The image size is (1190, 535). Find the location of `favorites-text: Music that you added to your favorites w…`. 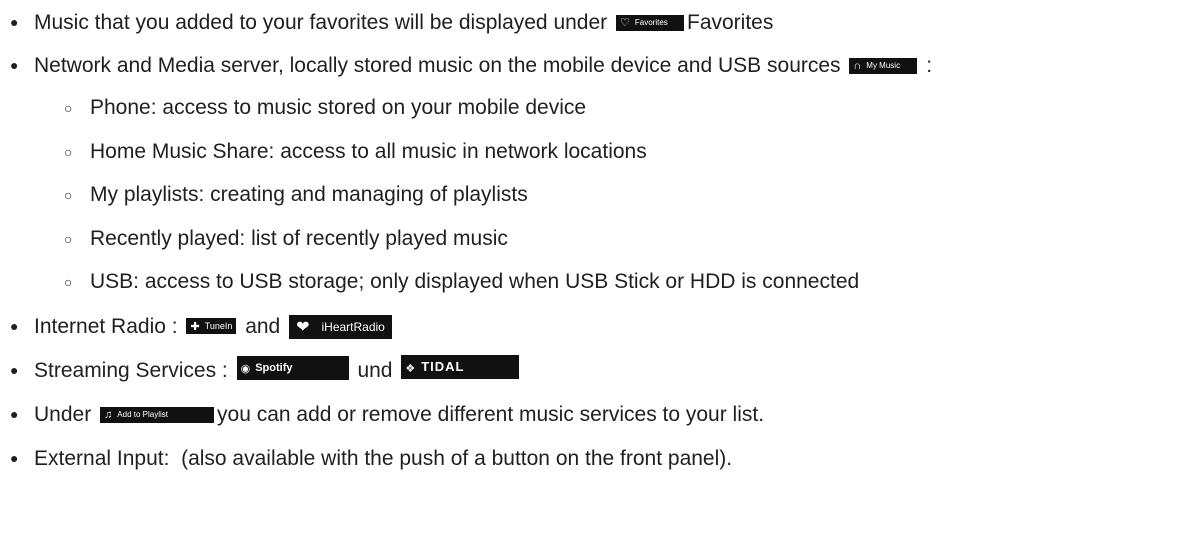

favorites-text: Music that you added to your favorites w… is located at coordinates (321, 22).